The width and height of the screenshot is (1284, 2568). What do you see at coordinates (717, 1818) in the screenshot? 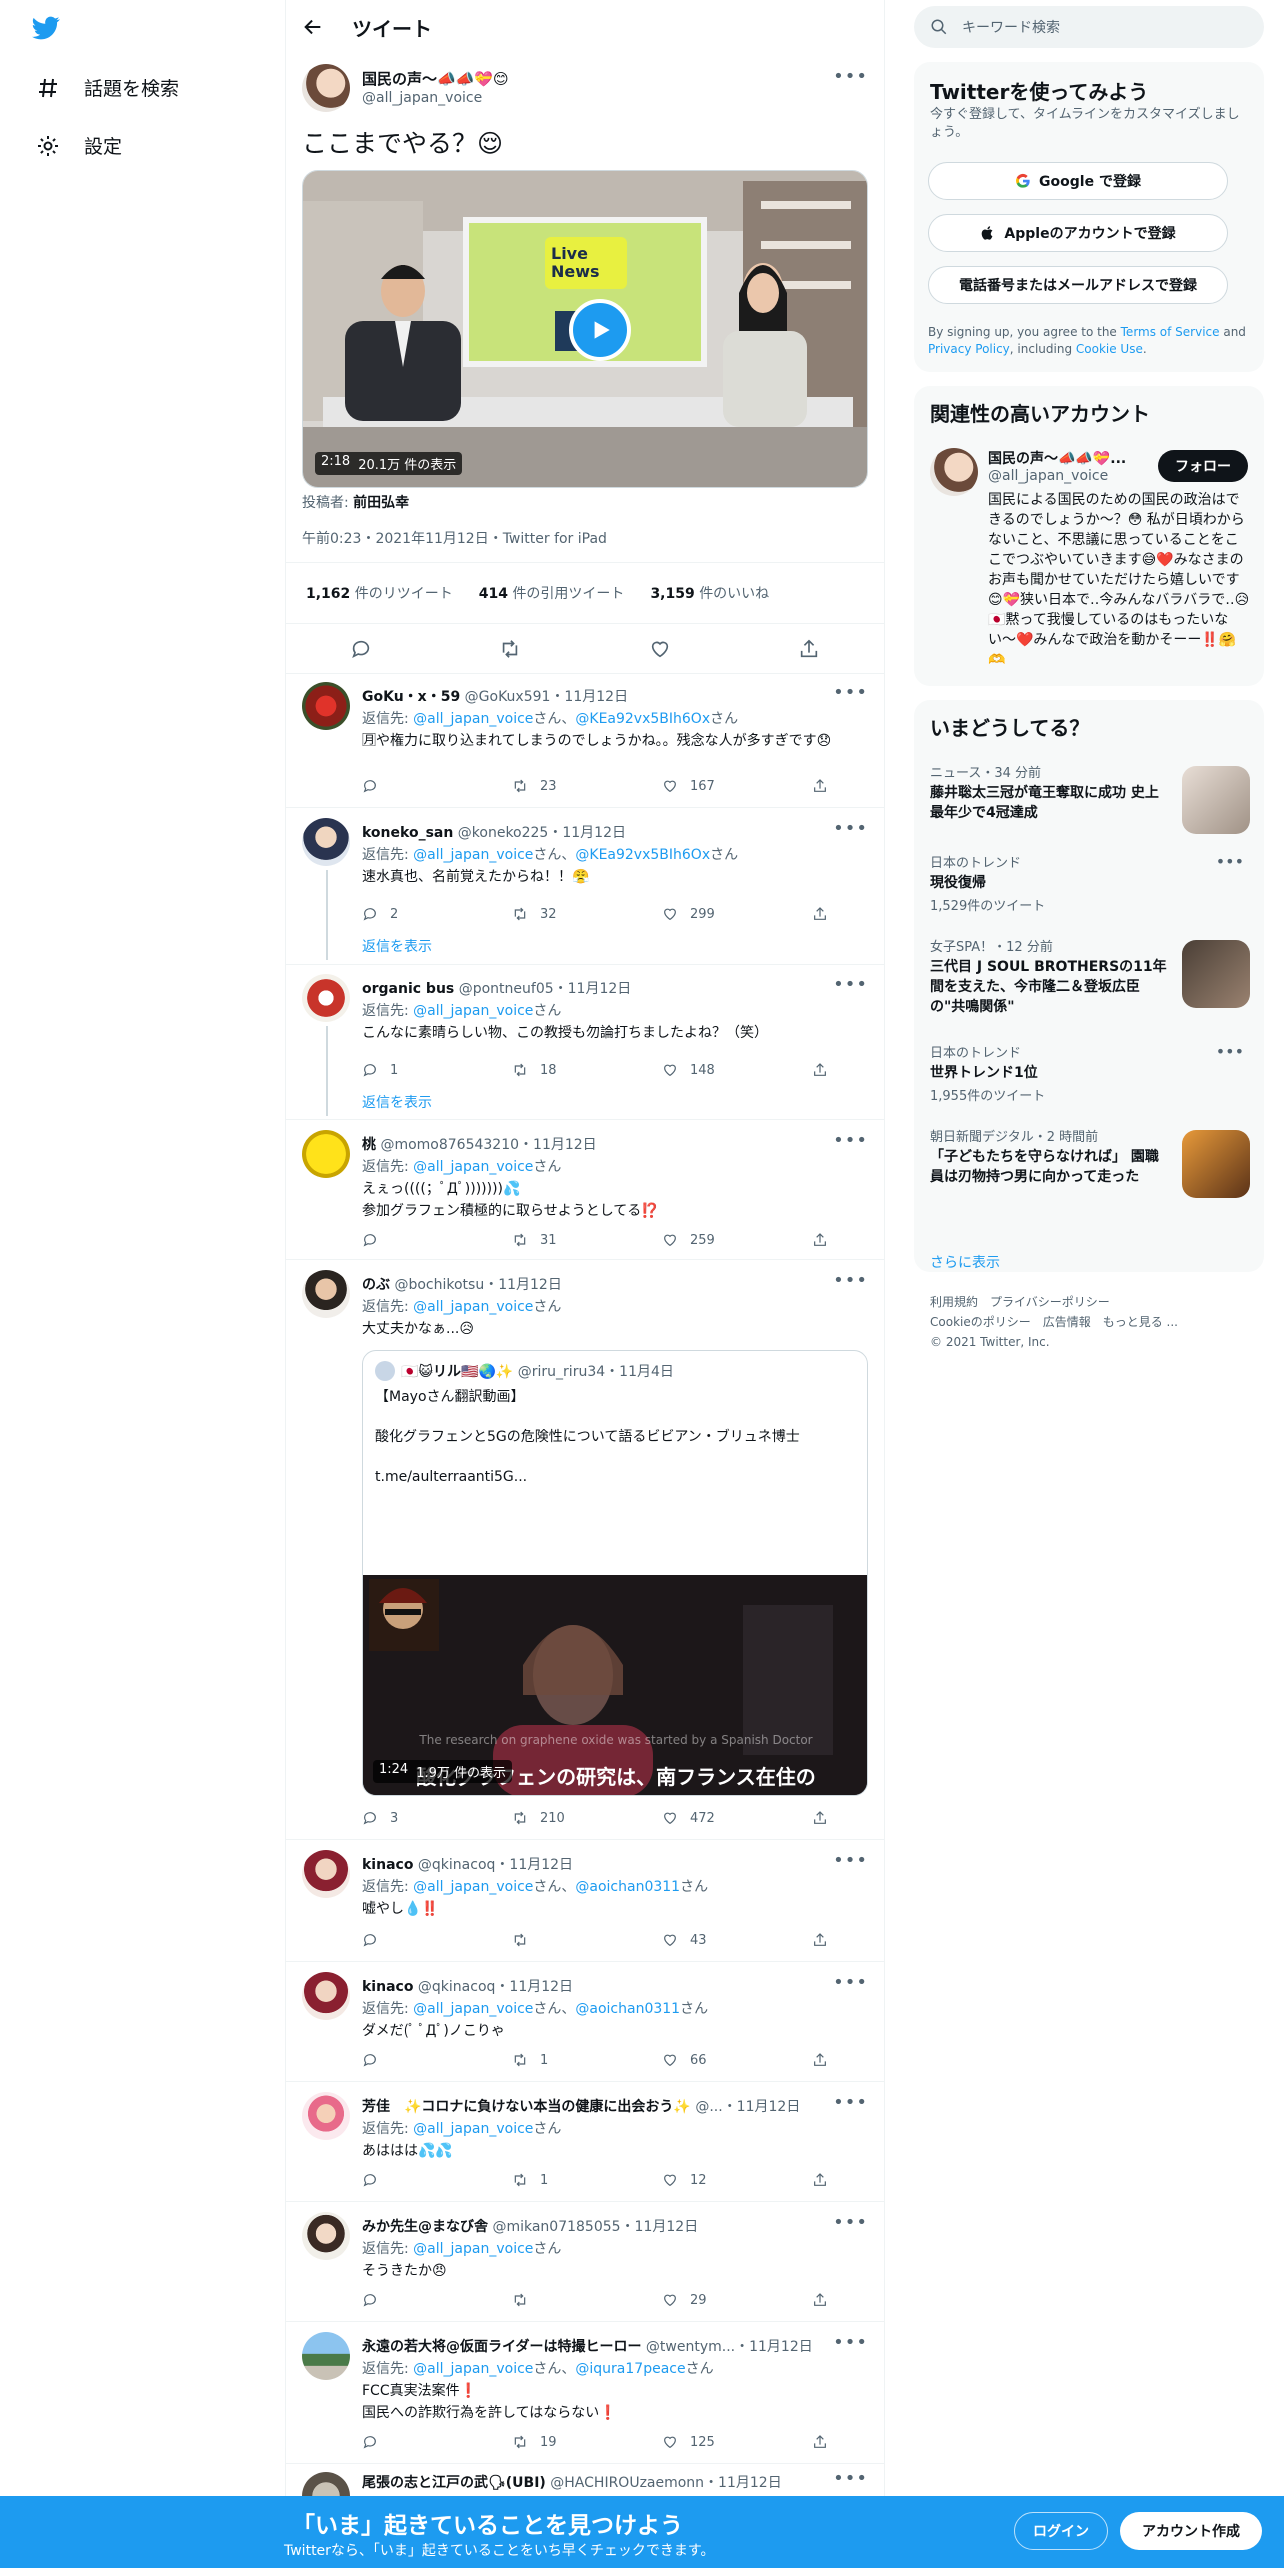
I see `like-button: 472` at bounding box center [717, 1818].